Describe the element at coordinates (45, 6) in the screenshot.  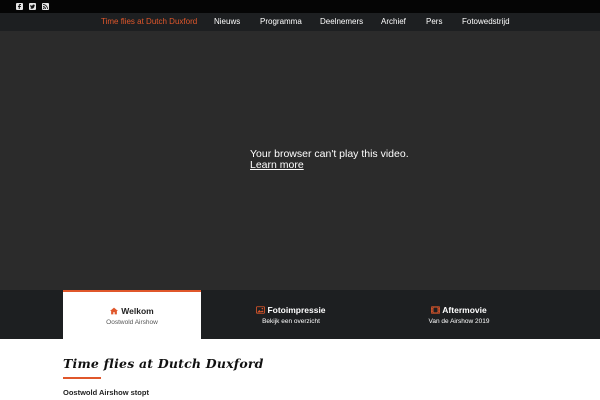
I see `rss-icon` at that location.